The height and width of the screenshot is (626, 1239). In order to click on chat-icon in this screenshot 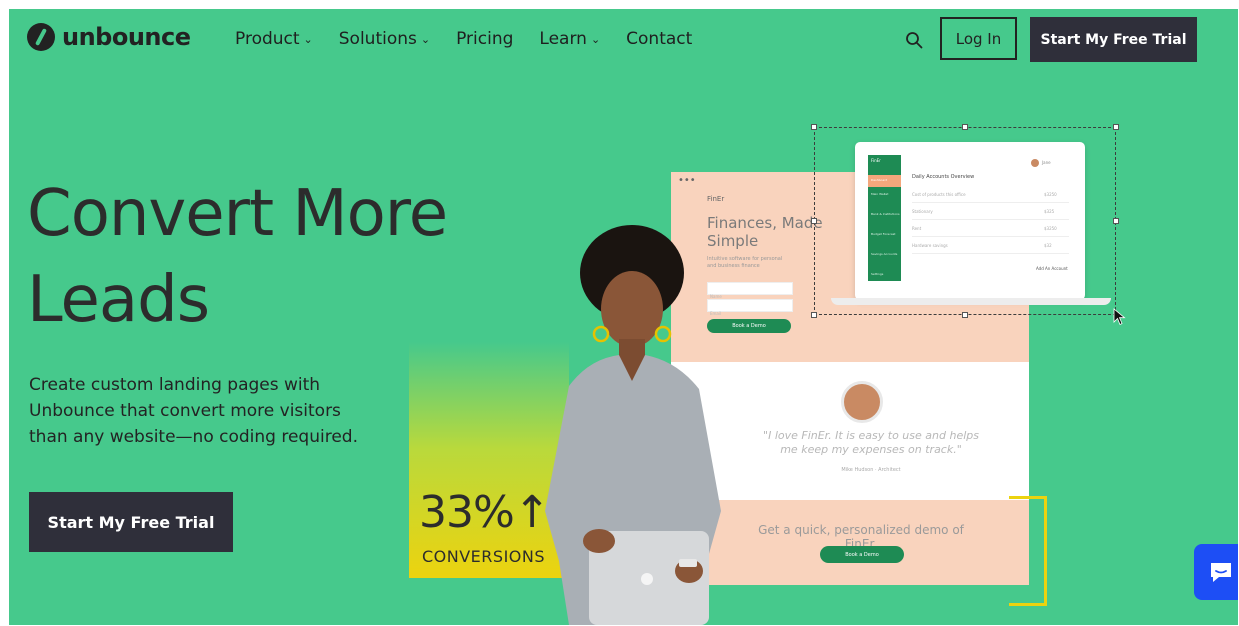, I will do `click(1221, 572)`.